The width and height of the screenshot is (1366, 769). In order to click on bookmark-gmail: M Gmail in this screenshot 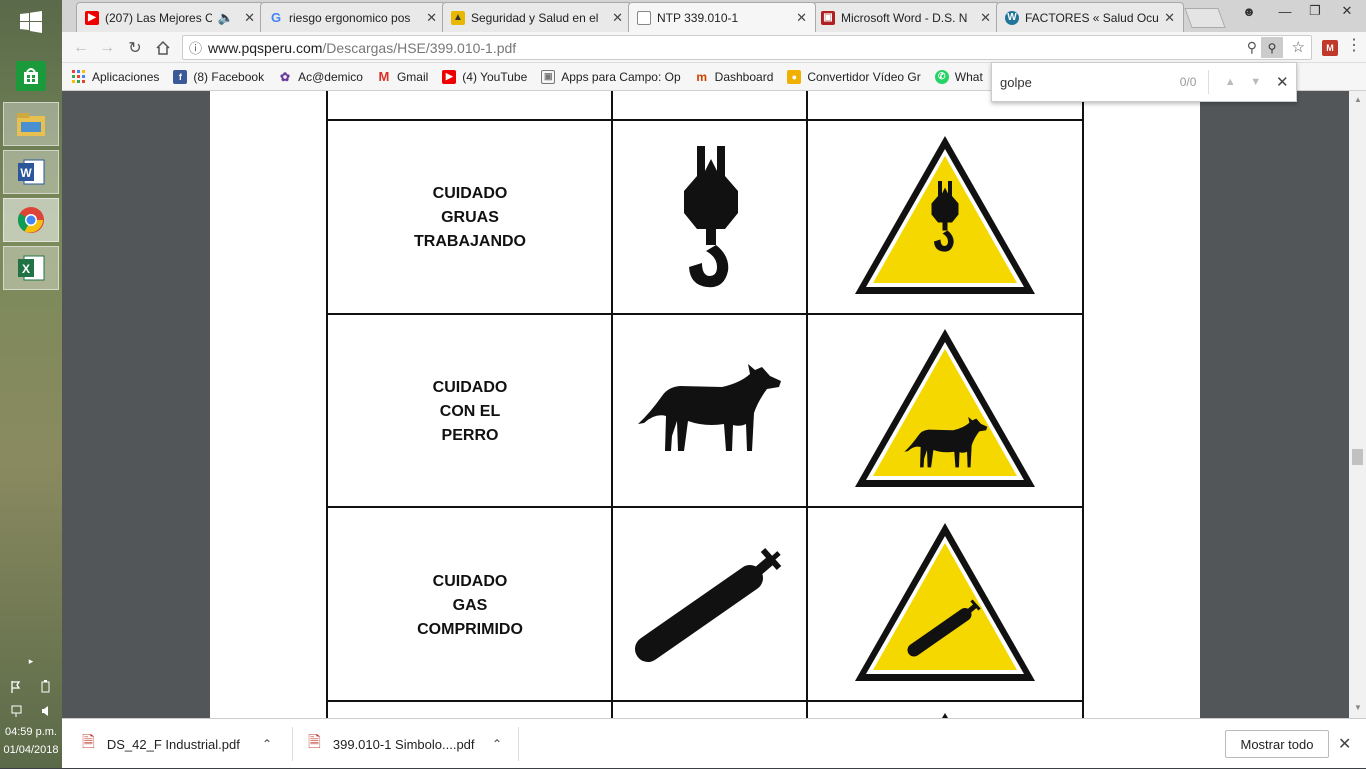, I will do `click(403, 76)`.